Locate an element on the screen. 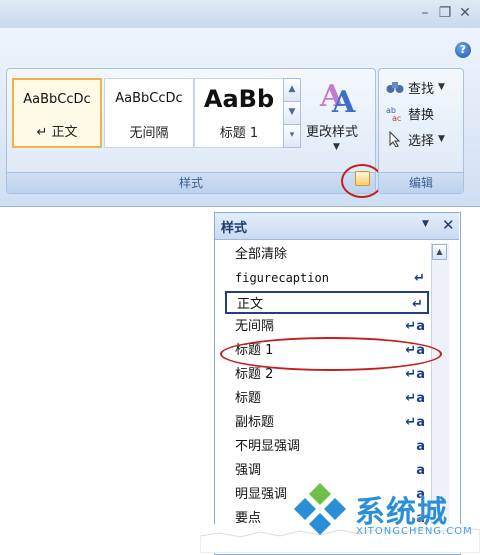  style-item: 不明显强调 a is located at coordinates (327, 446).